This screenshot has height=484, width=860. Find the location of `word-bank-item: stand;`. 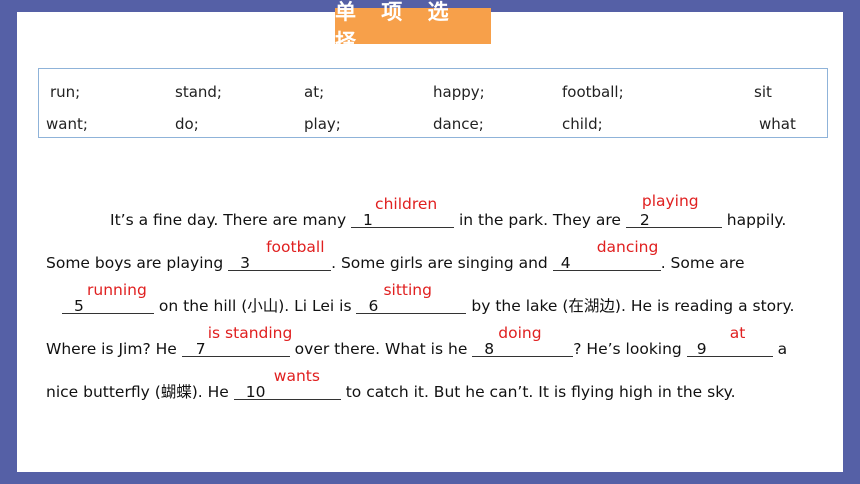

word-bank-item: stand; is located at coordinates (198, 92).